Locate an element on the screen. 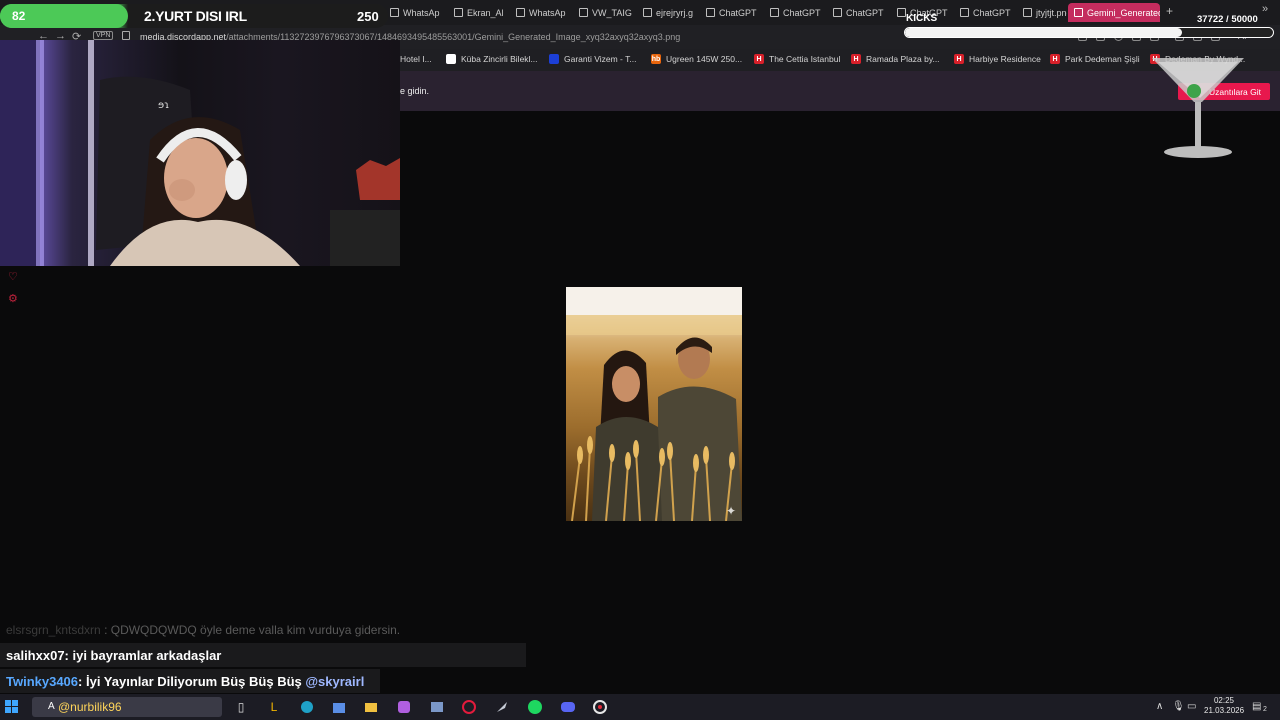 The width and height of the screenshot is (1280, 720). kicks-goal-label: KICKS is located at coordinates (922, 18).